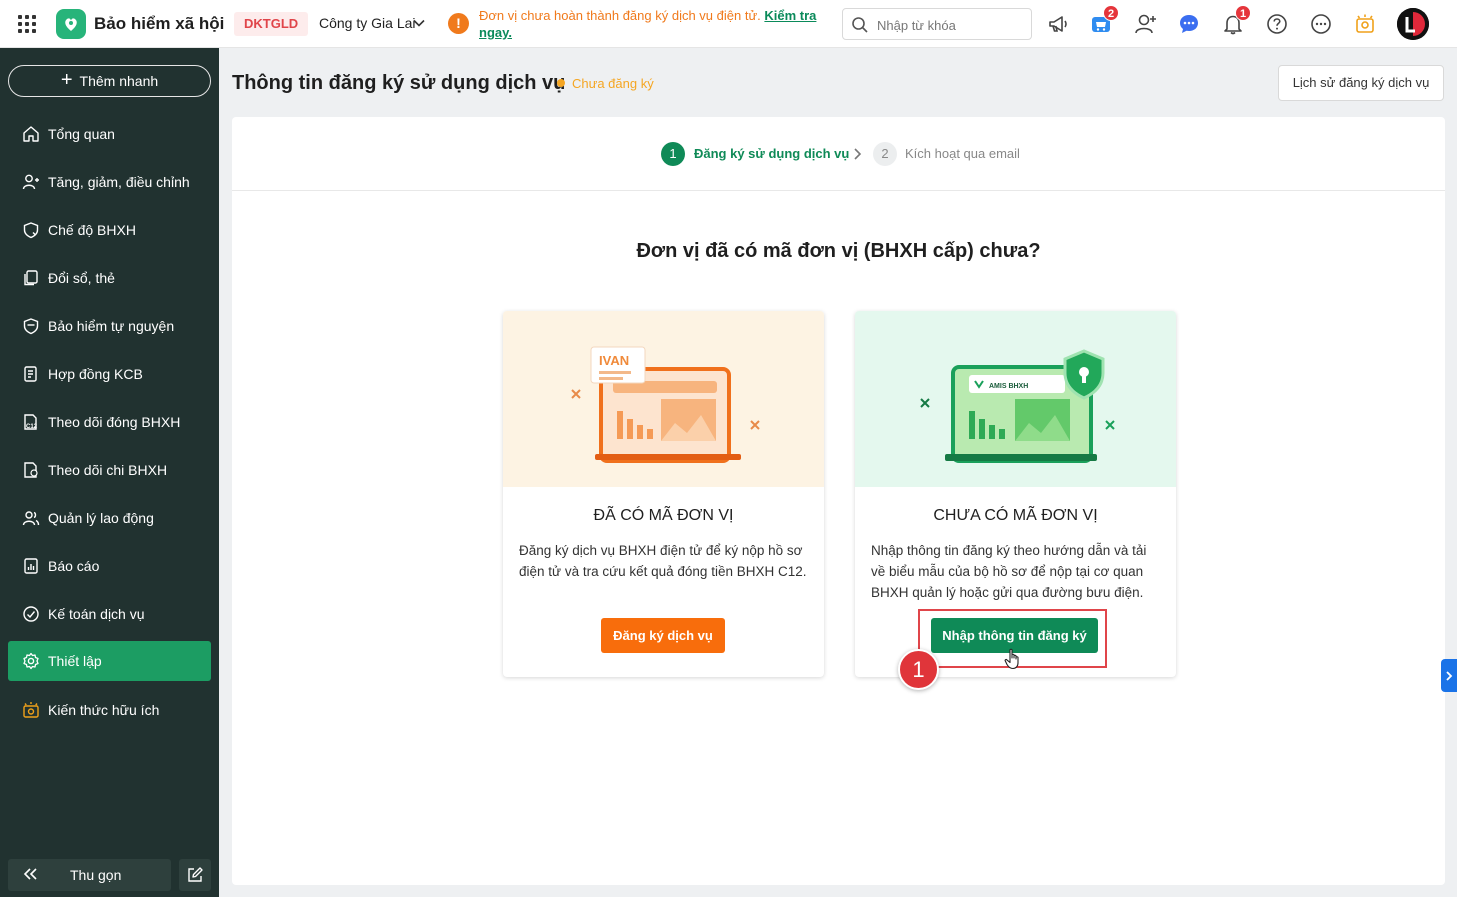  I want to click on search-input, so click(950, 25).